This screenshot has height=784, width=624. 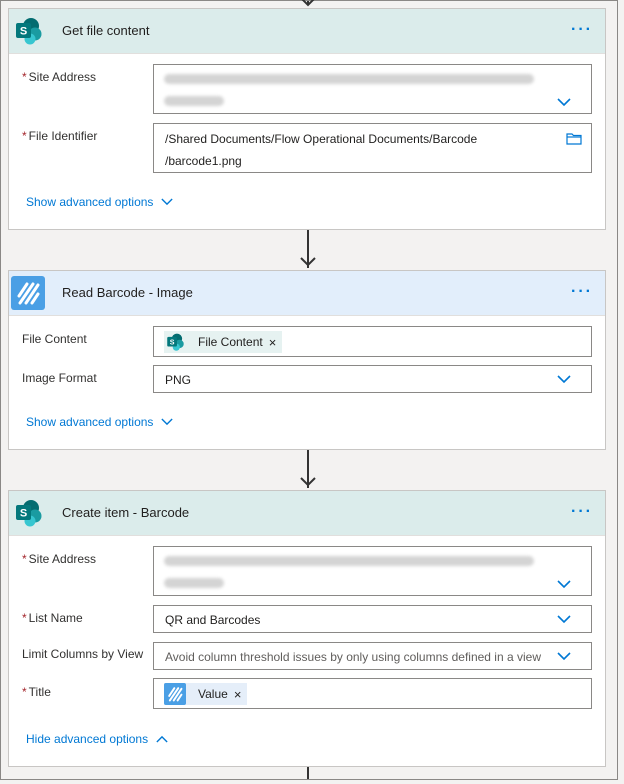 What do you see at coordinates (213, 620) in the screenshot?
I see `list-name-value: QR and Barcodes` at bounding box center [213, 620].